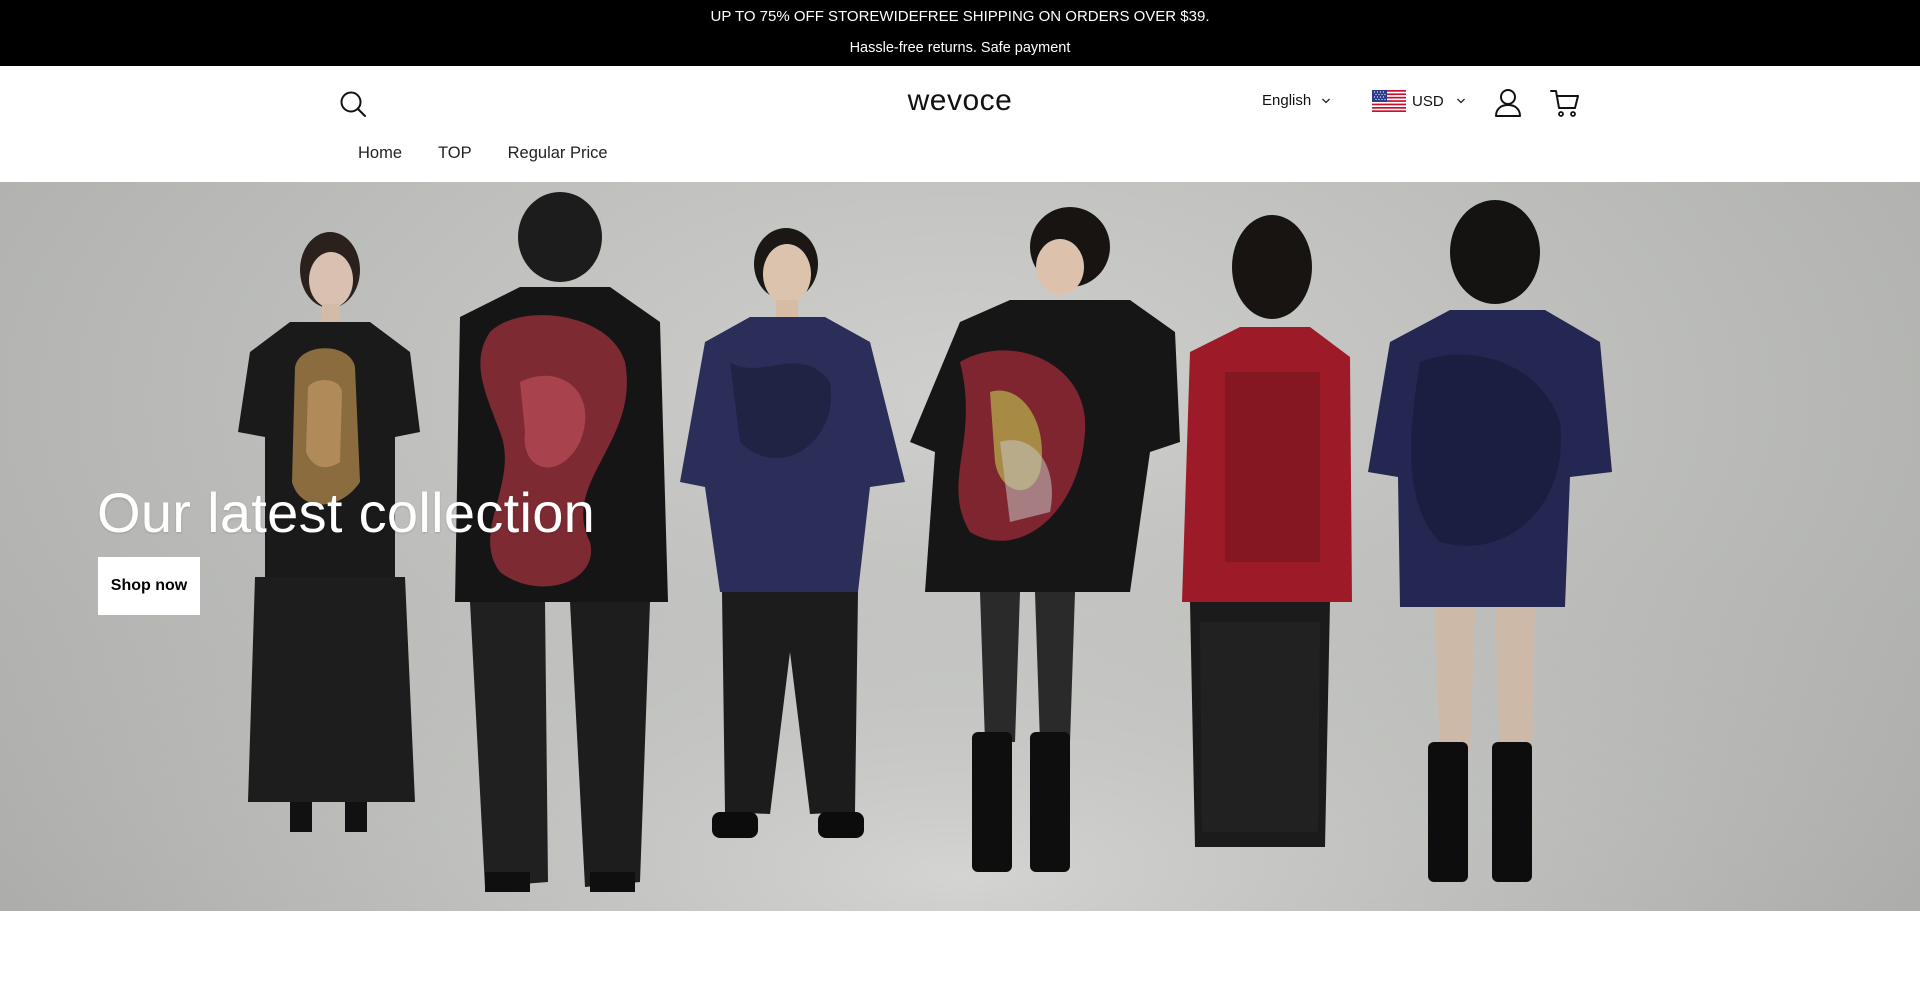  I want to click on language-label: English, so click(1287, 100).